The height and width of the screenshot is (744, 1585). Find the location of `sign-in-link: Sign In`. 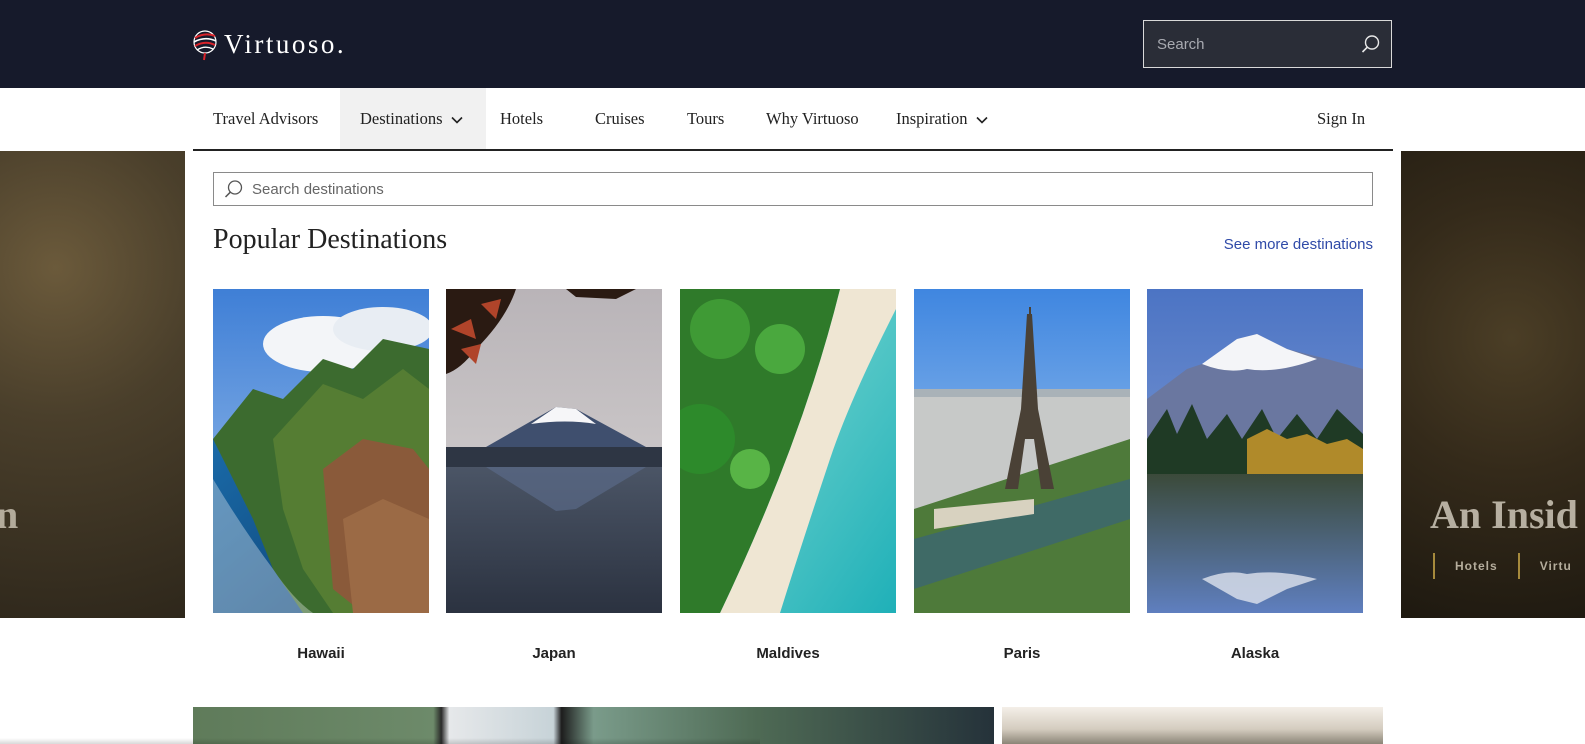

sign-in-link: Sign In is located at coordinates (1341, 118).